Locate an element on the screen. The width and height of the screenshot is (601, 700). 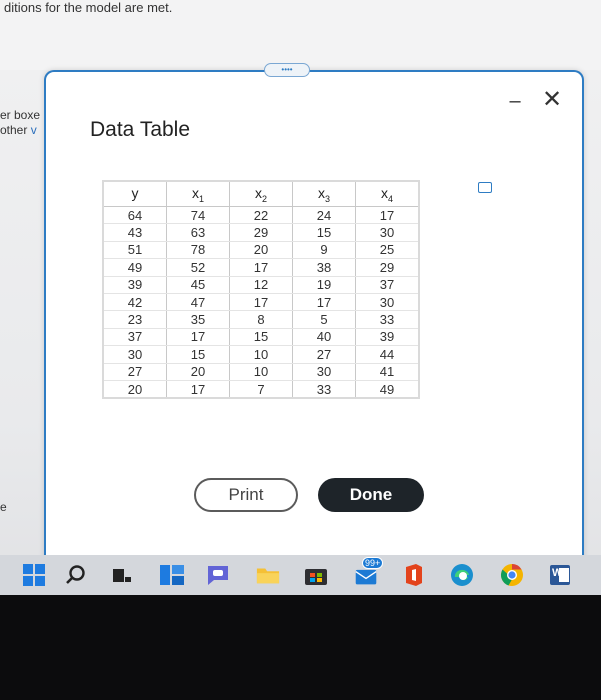
table-row: 64 74 22 24 17 is located at coordinates (261, 215).